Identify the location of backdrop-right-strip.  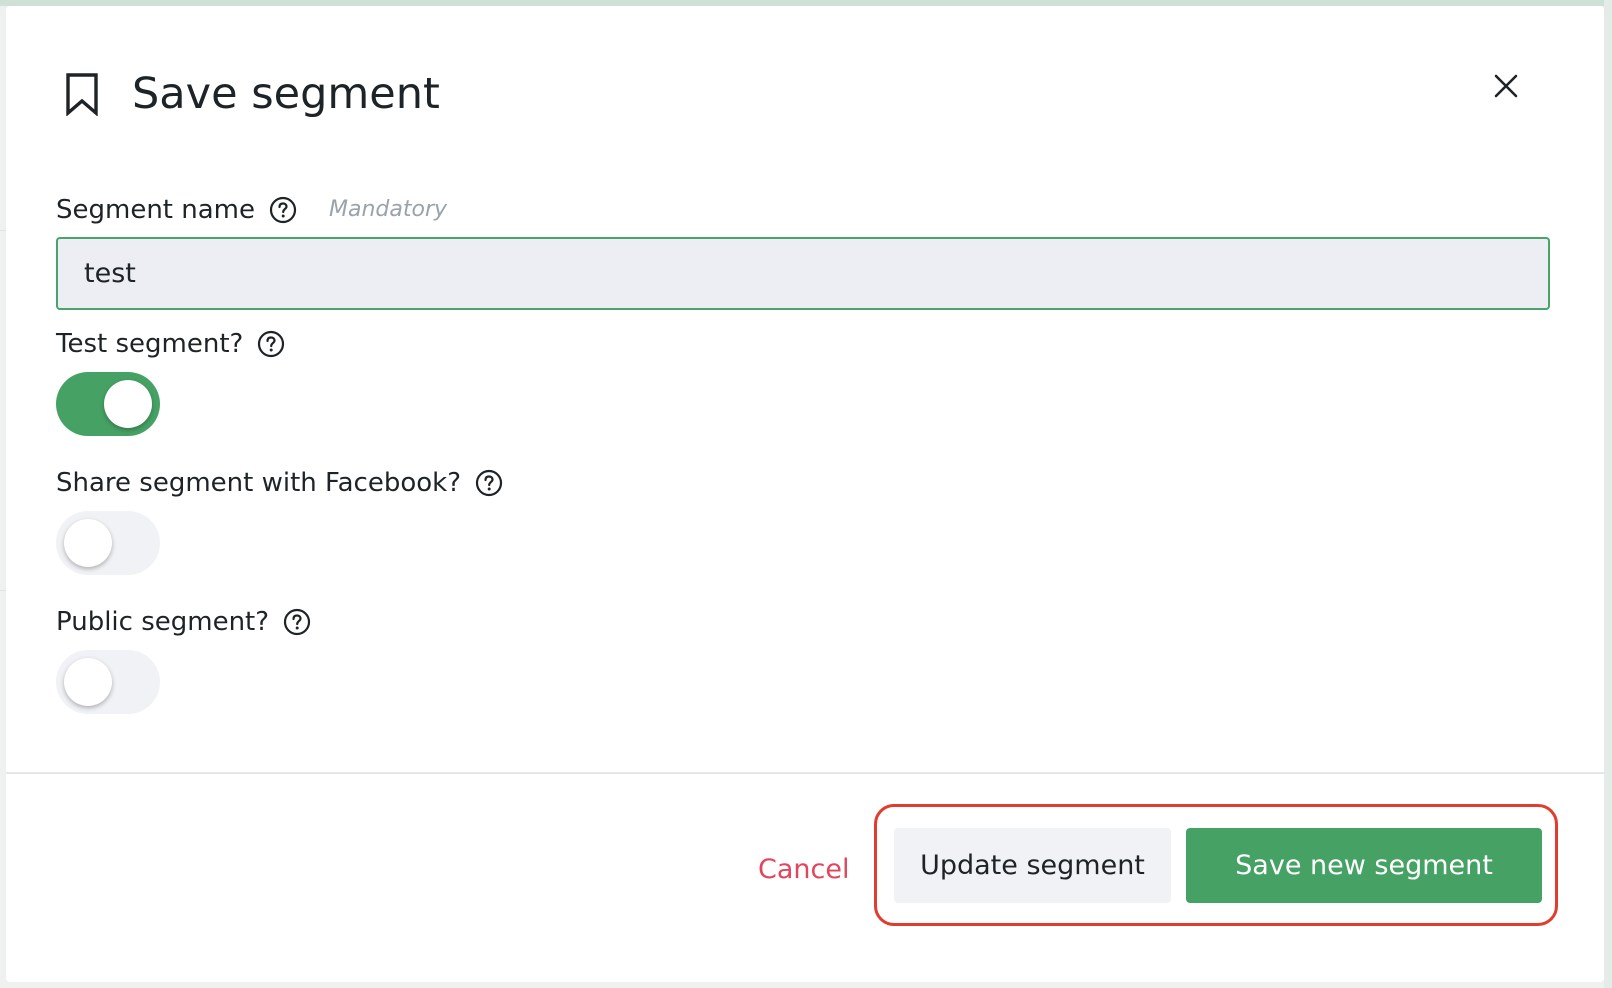
(1608, 494).